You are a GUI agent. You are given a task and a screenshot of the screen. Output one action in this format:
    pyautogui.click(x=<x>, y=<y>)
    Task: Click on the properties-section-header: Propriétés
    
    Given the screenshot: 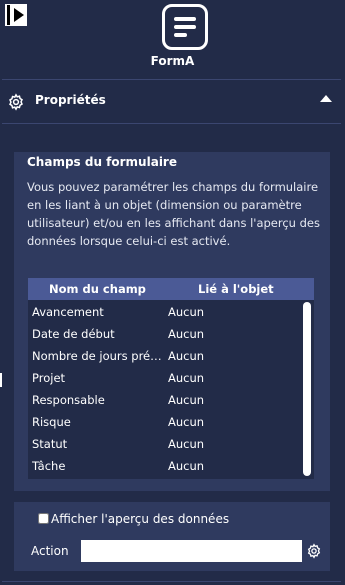 What is the action you would take?
    pyautogui.click(x=171, y=102)
    